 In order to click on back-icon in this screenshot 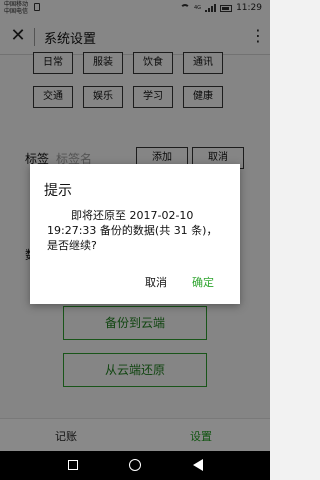, I will do `click(198, 465)`.